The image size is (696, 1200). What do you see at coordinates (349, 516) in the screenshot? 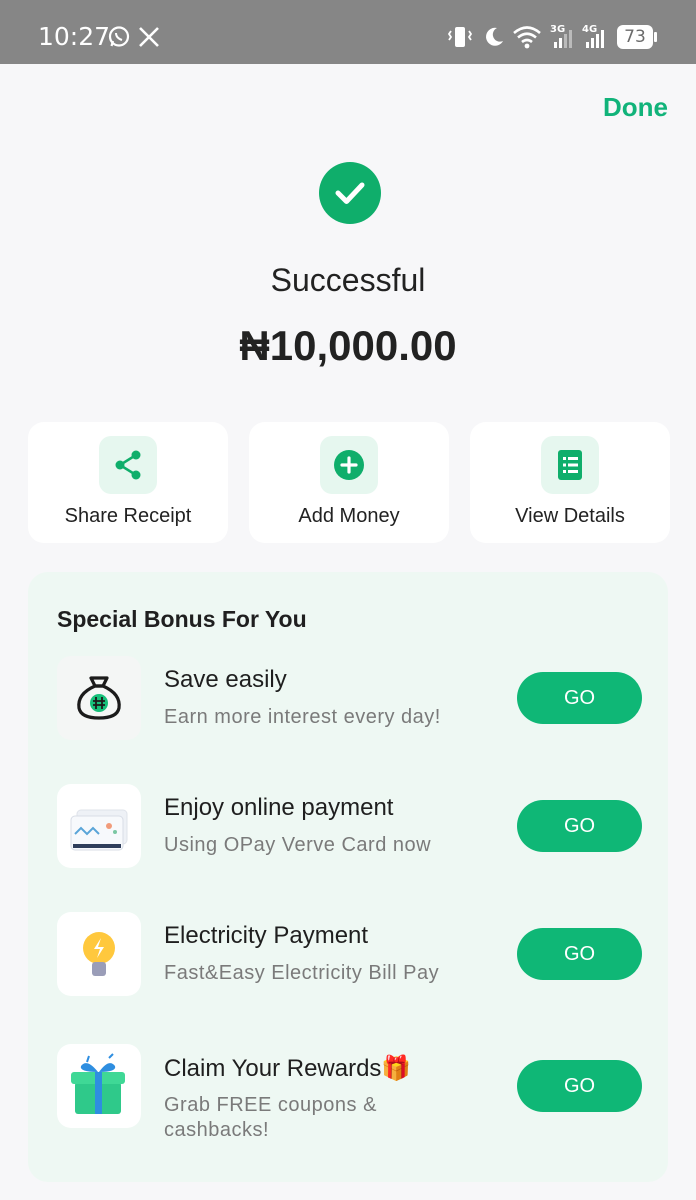
I see `add-money-label: Add Money` at bounding box center [349, 516].